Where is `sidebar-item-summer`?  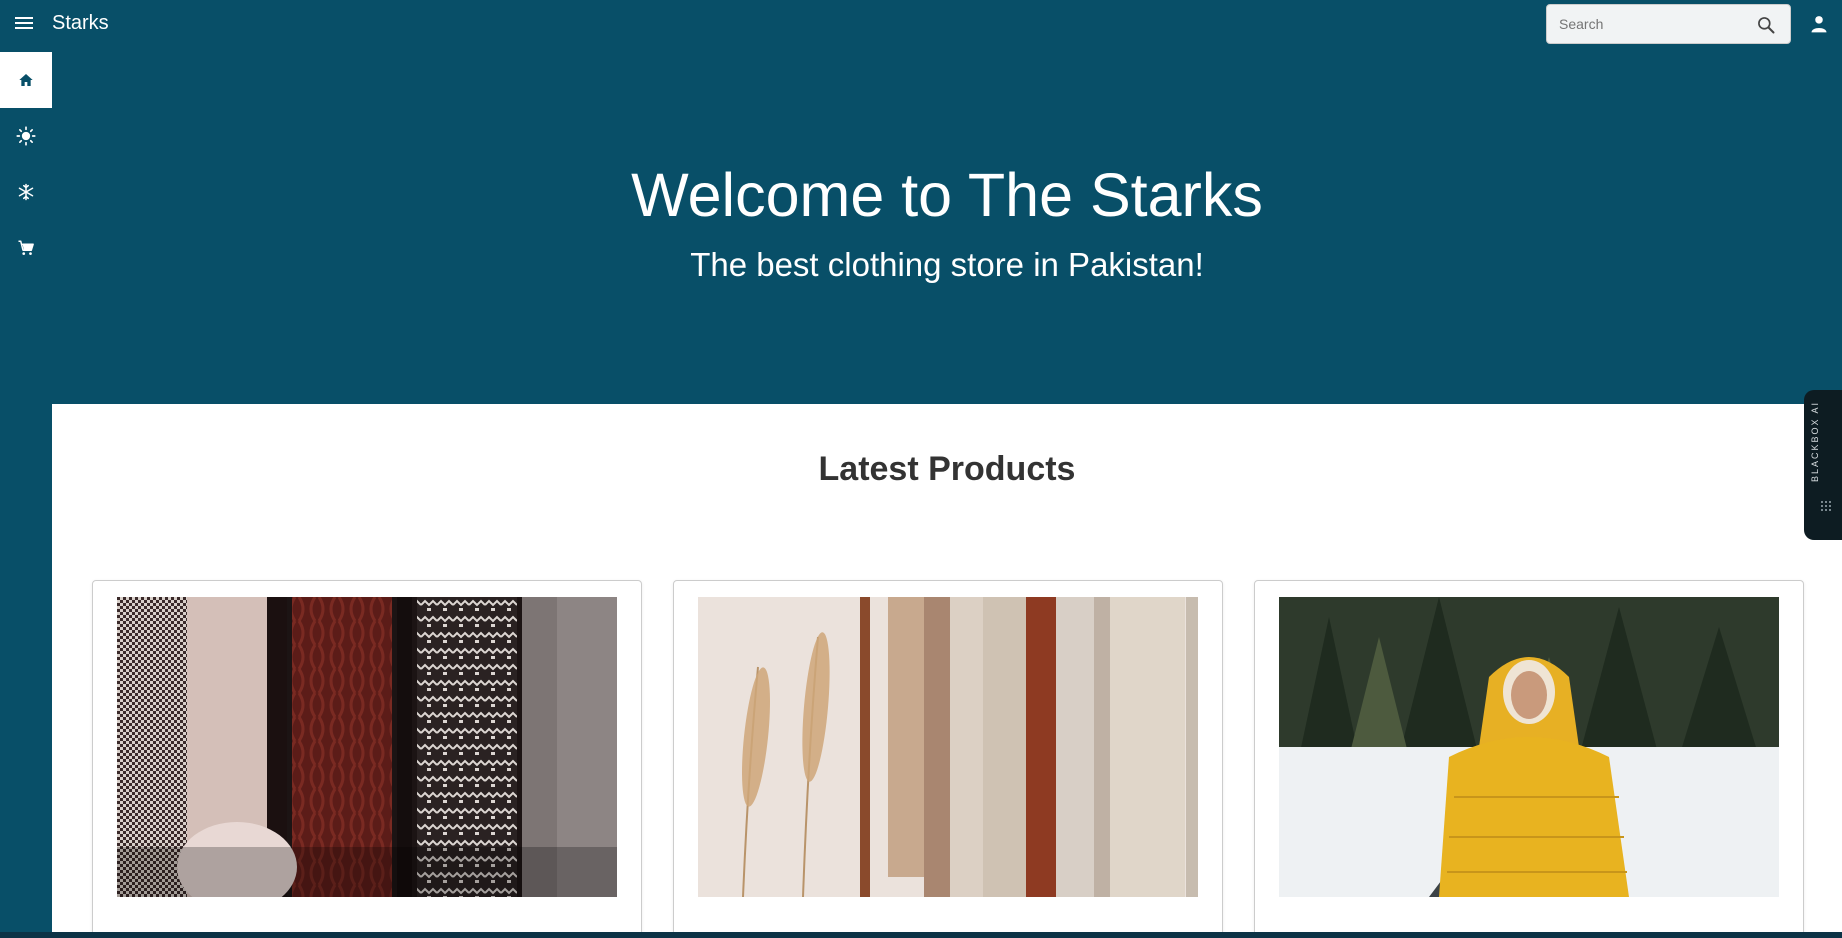
sidebar-item-summer is located at coordinates (26, 136).